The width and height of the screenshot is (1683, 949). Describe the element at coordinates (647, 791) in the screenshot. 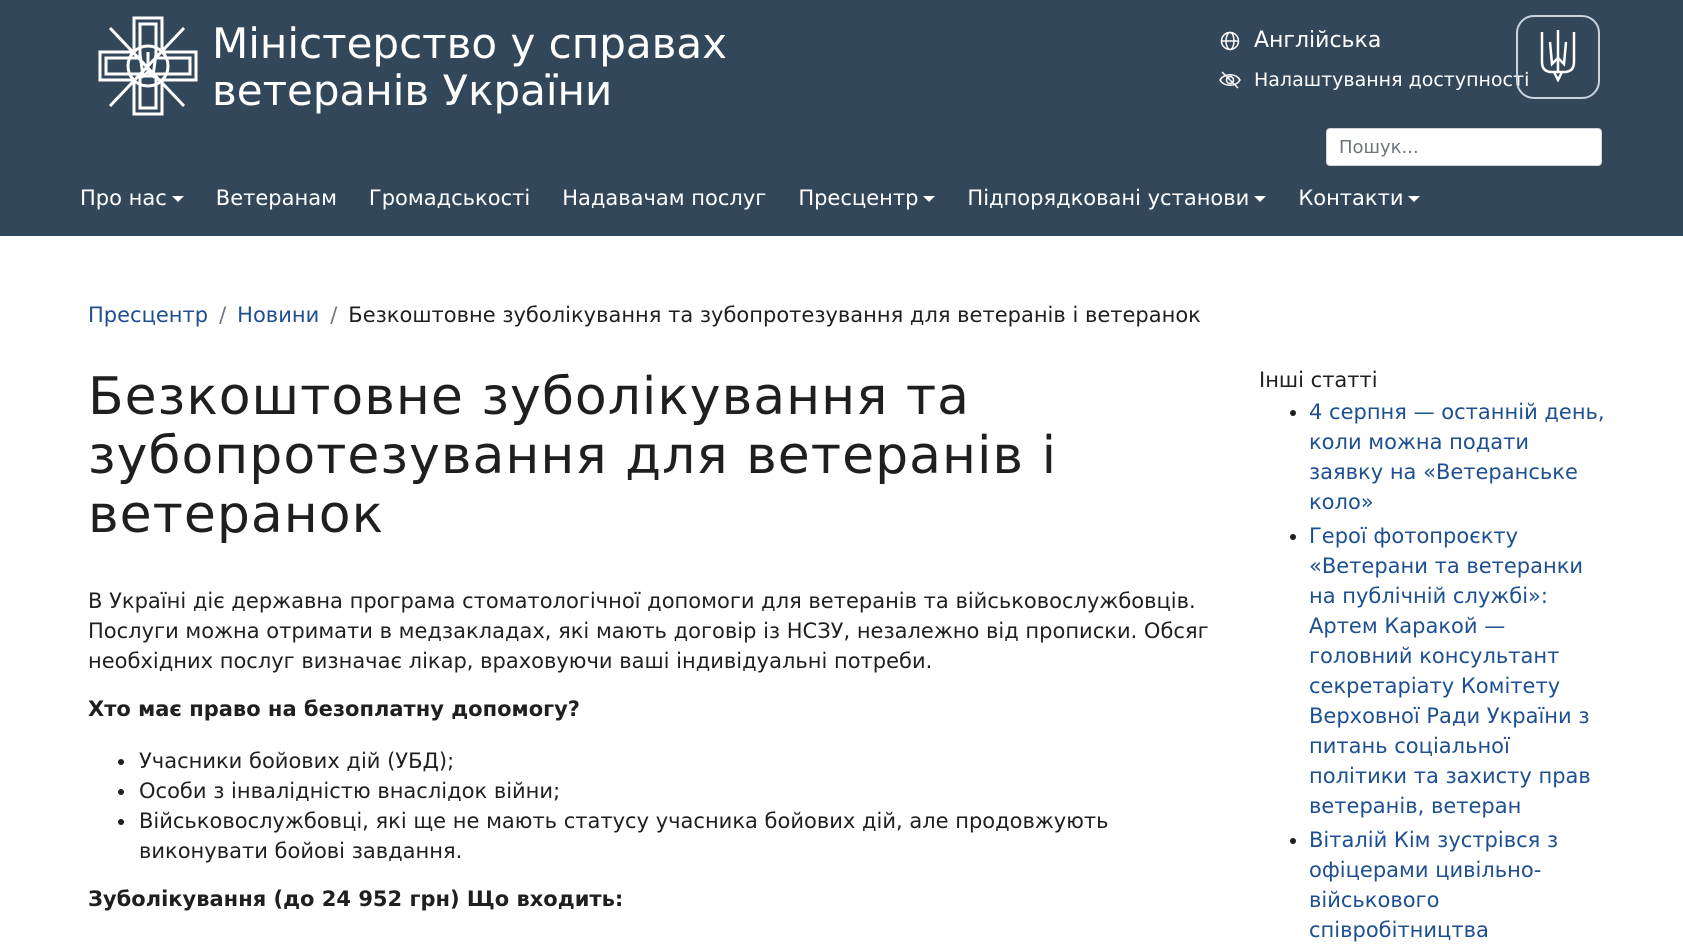

I see `list-item: Особи з інвалідністю внаслідок війни;` at that location.